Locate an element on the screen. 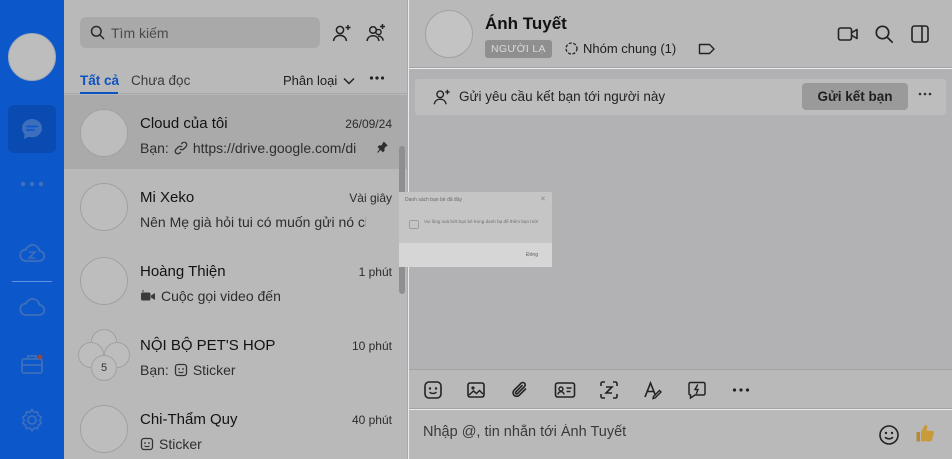  create-group-button is located at coordinates (376, 33).